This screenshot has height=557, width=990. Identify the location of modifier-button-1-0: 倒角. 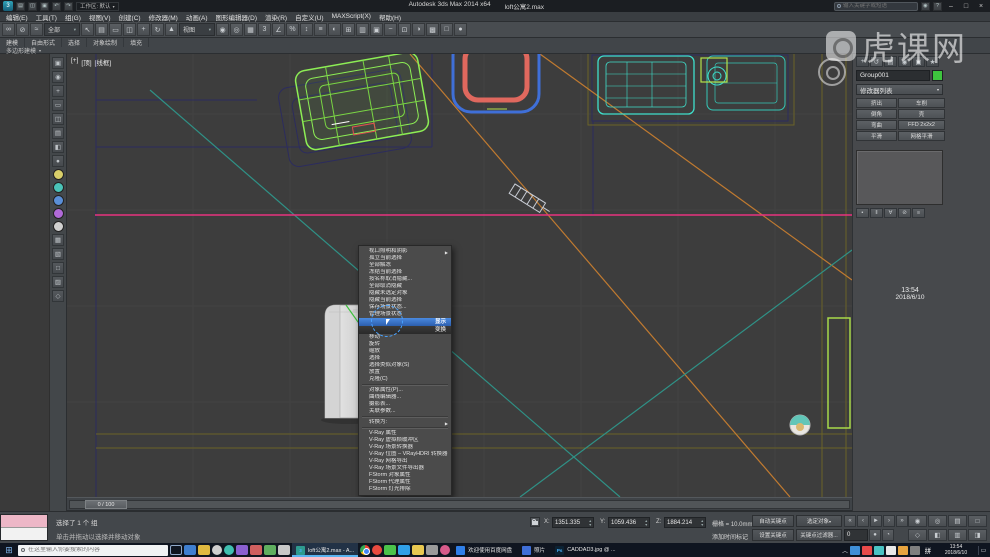
(876, 114).